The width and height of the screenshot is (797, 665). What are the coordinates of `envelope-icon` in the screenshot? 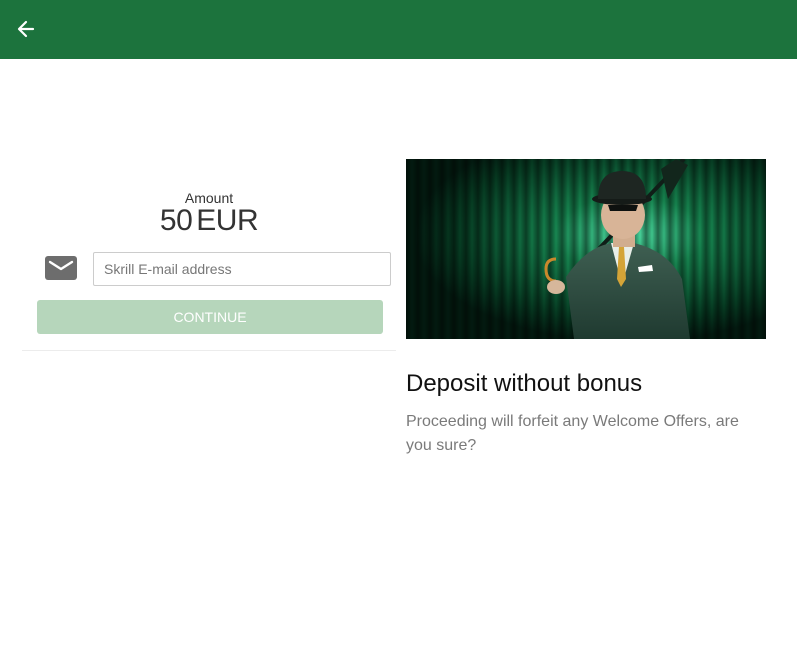 It's located at (61, 268).